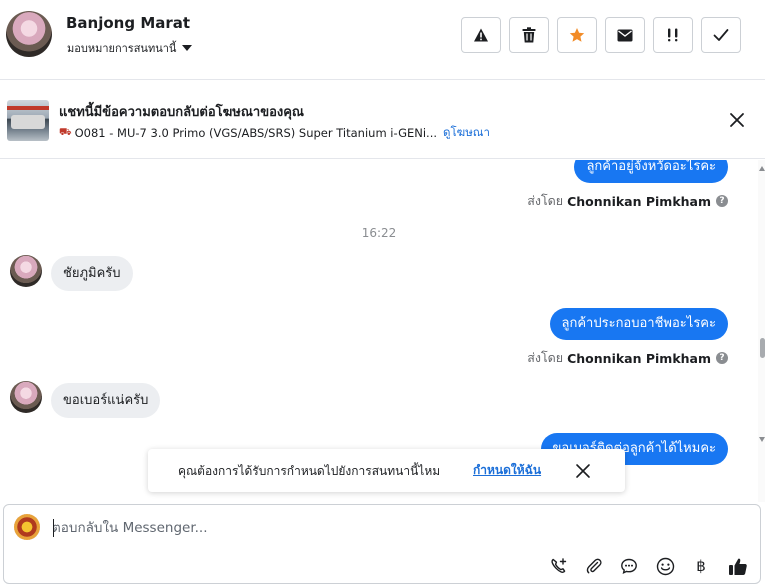 The width and height of the screenshot is (765, 585). What do you see at coordinates (638, 324) in the screenshot?
I see `outgoing-message: ลูกค้าประกอบอาชีพอะไรคะ` at bounding box center [638, 324].